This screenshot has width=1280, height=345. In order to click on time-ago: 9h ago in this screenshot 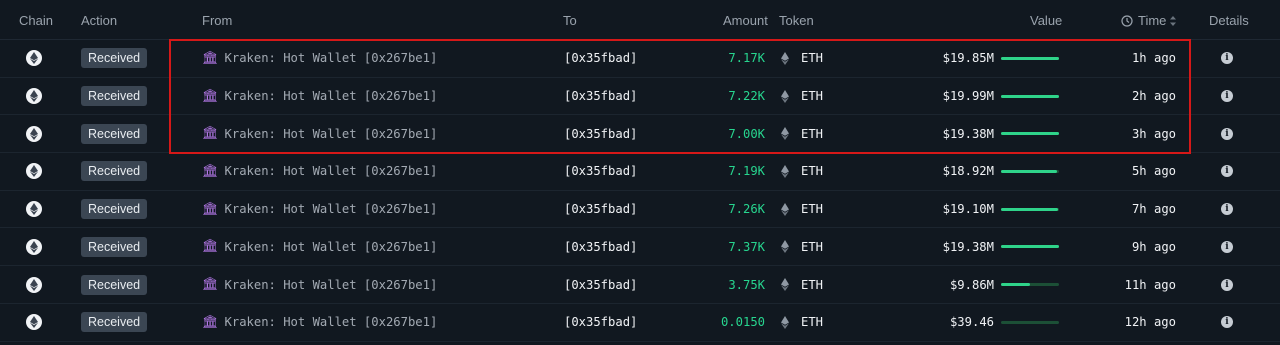, I will do `click(1154, 247)`.